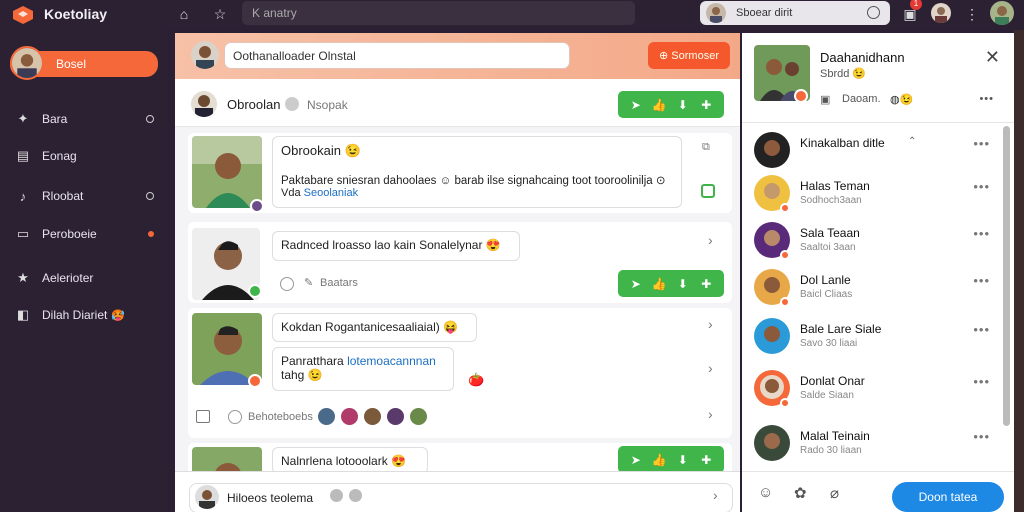  What do you see at coordinates (87, 278) in the screenshot?
I see `sidebar-item-aelerioter: ★ Aelerioter` at bounding box center [87, 278].